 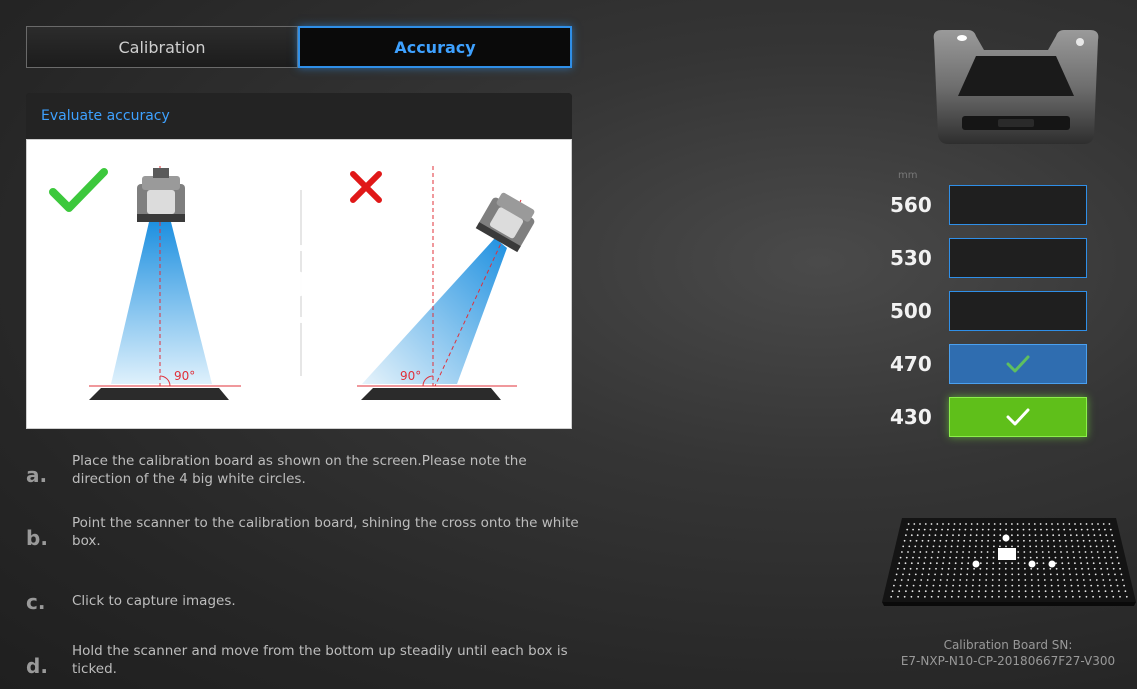 I want to click on step-letter: c., so click(x=36, y=602).